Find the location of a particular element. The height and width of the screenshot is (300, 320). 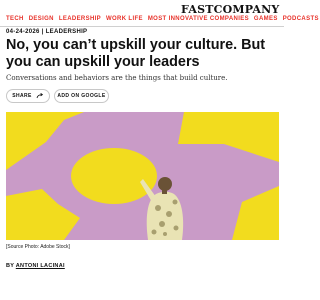

nav-item-leadership: LEADERSHIP is located at coordinates (80, 19).